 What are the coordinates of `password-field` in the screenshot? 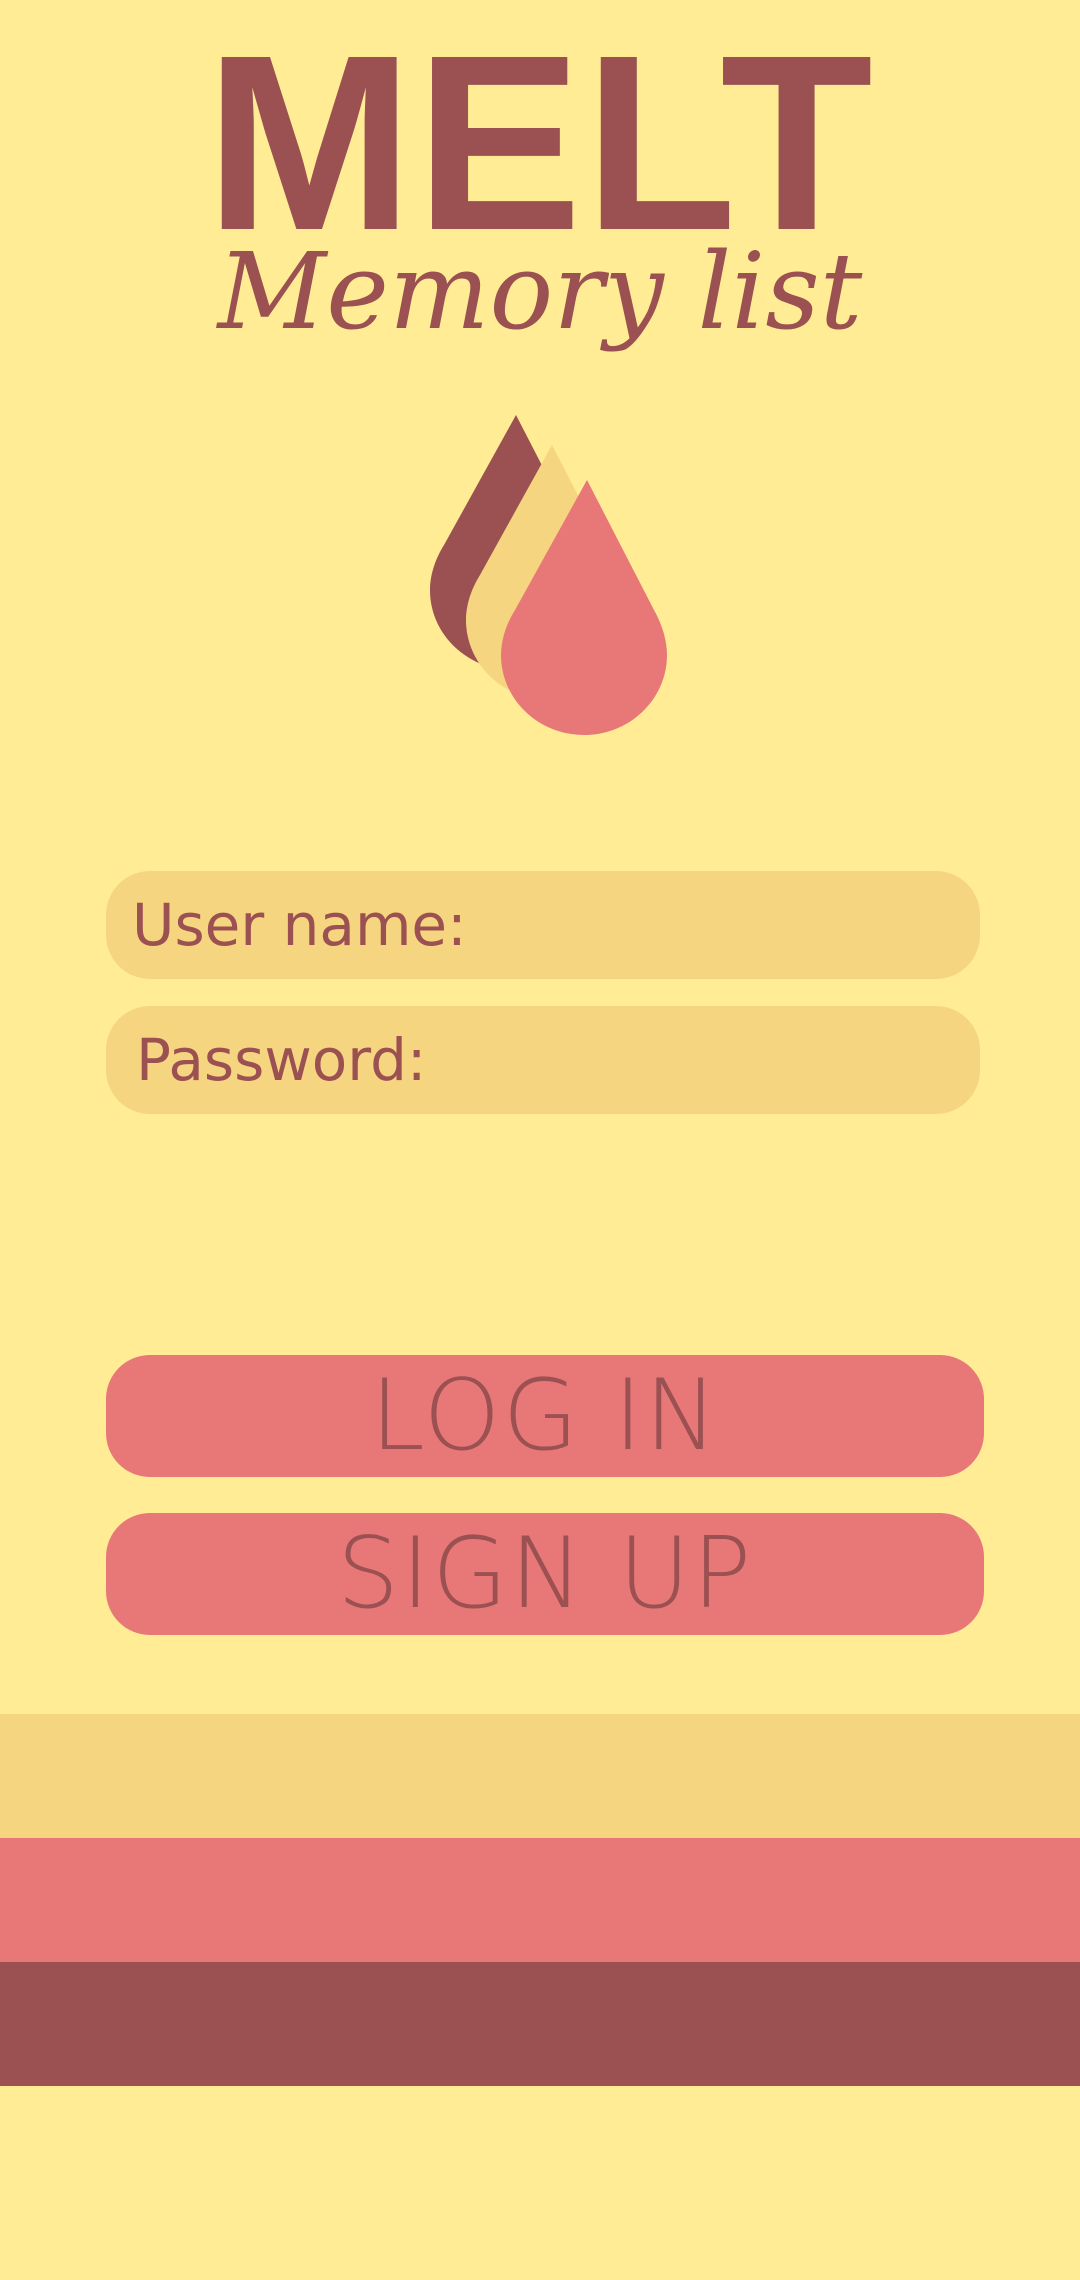 It's located at (543, 1060).